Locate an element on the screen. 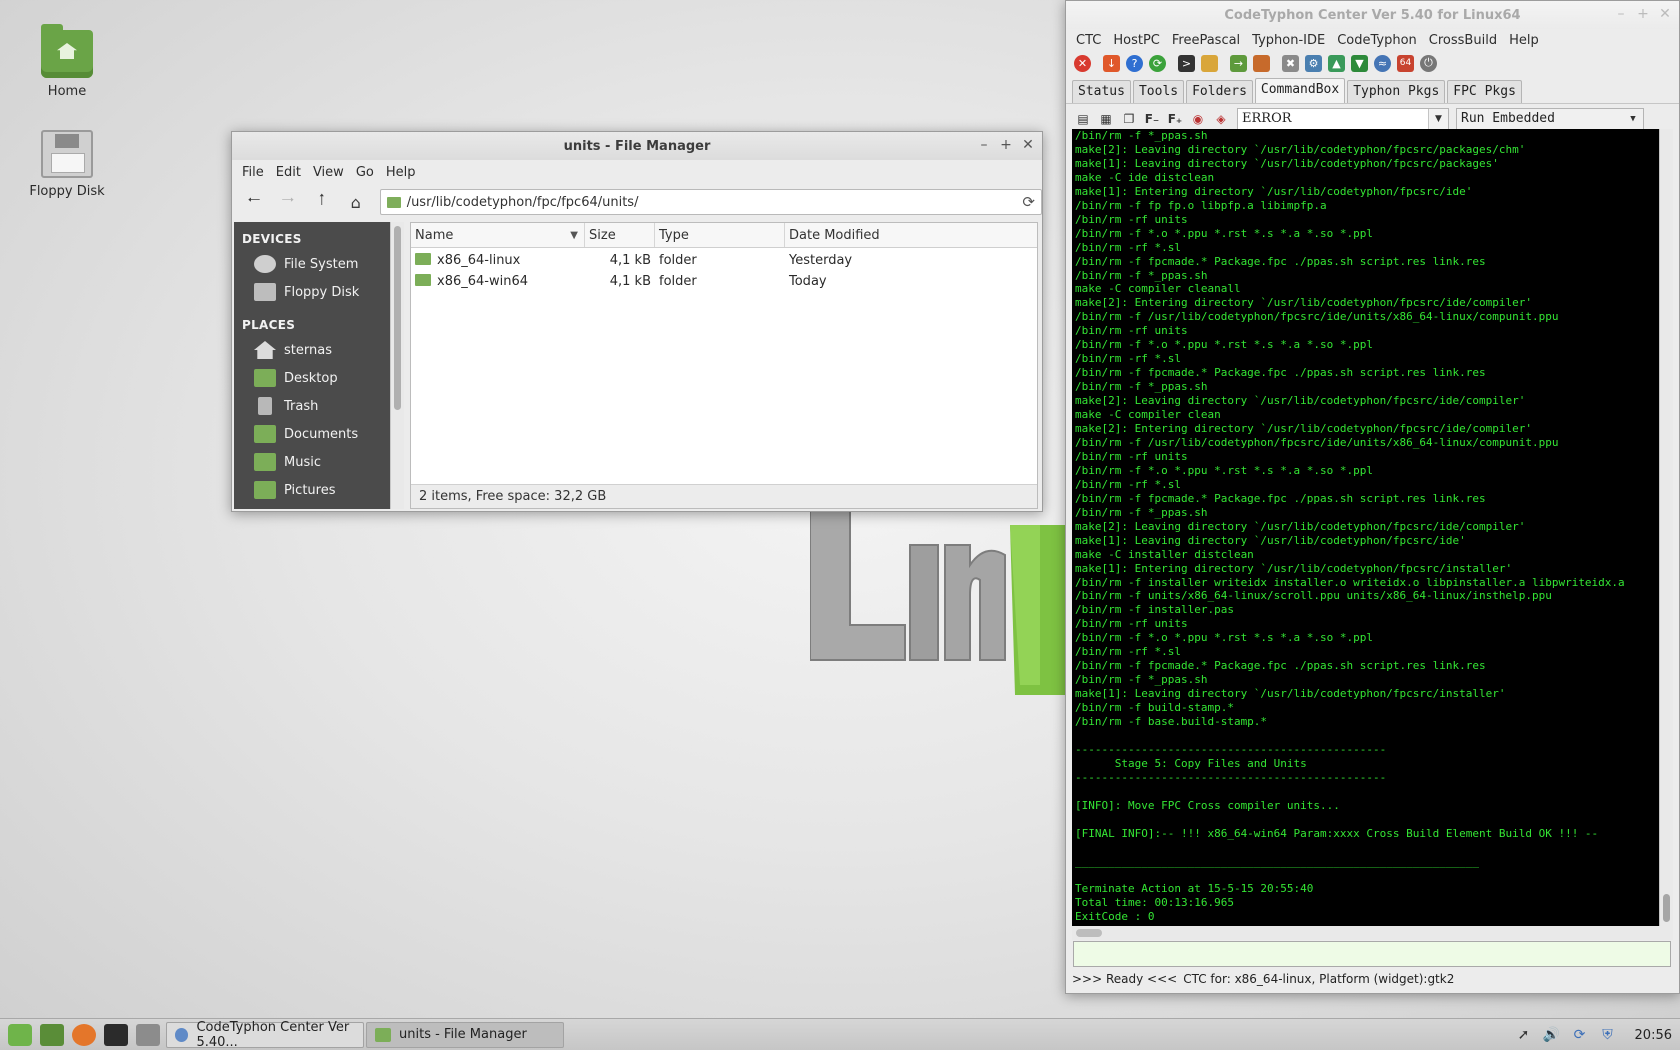 Image resolution: width=1680 pixels, height=1050 pixels. sidebar-item-trash: Trash is located at coordinates (312, 406).